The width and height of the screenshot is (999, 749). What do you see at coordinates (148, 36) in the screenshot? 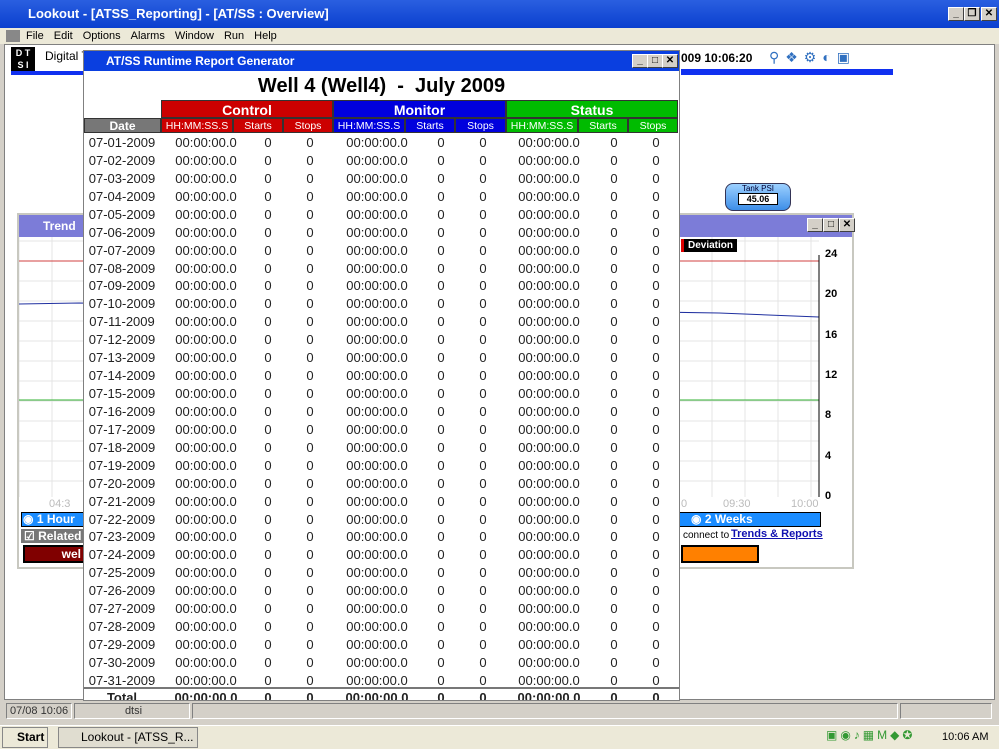
I see `menu-alarms: Alarms` at bounding box center [148, 36].